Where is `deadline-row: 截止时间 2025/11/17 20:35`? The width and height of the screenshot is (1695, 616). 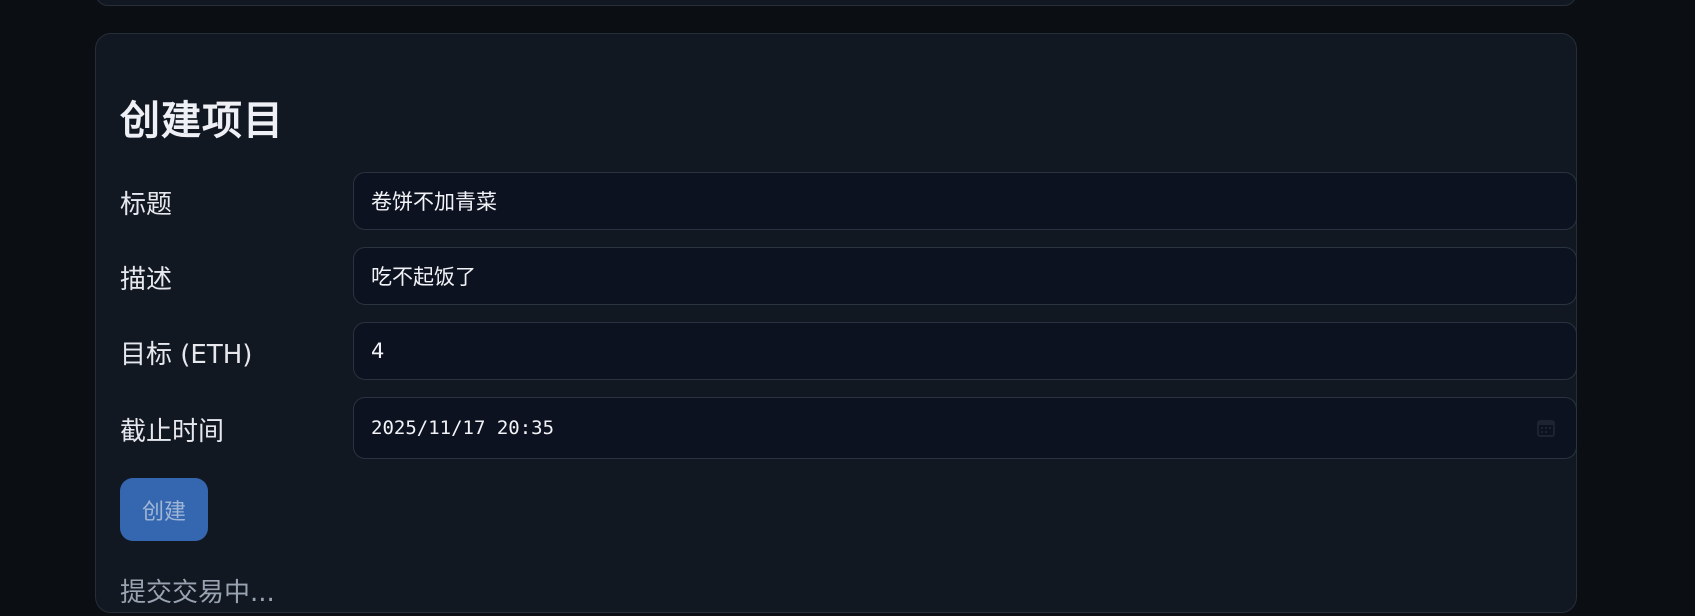 deadline-row: 截止时间 2025/11/17 20:35 is located at coordinates (848, 428).